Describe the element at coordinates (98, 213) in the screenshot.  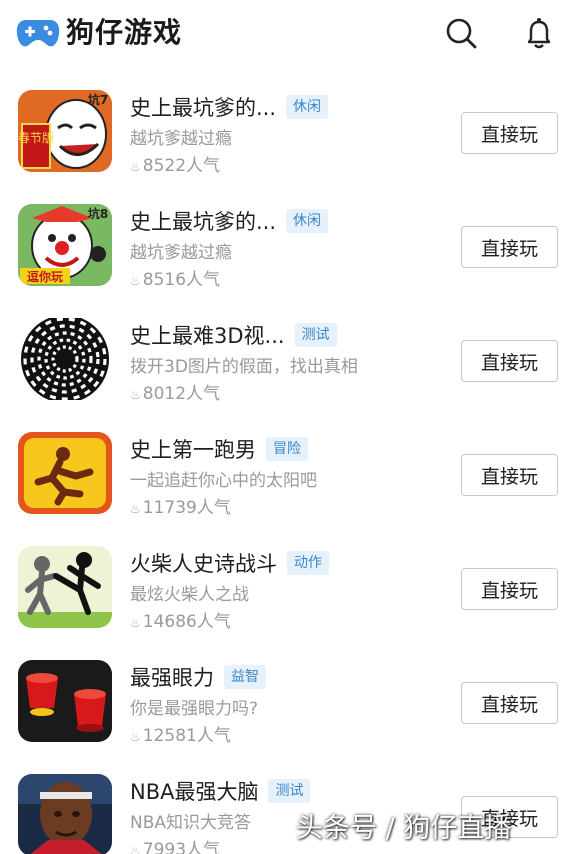
I see `svg-text: 坑8` at that location.